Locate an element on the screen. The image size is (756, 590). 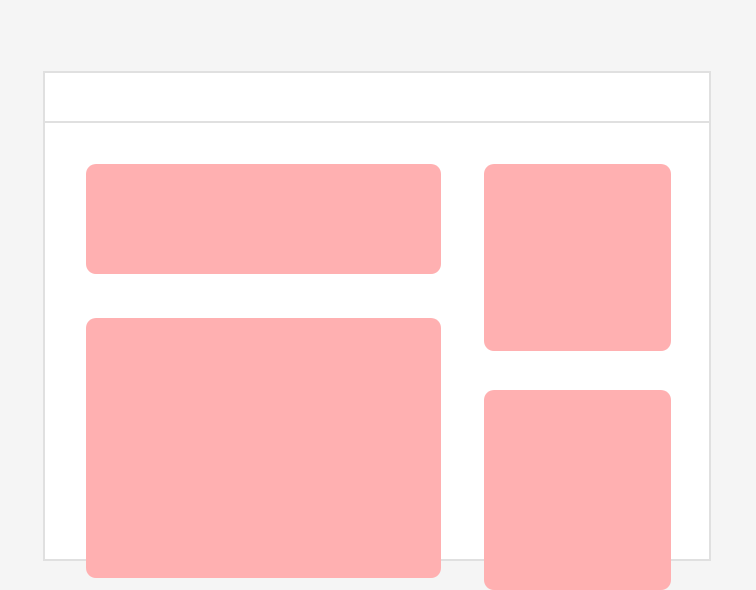
placeholder-card-main-top is located at coordinates (263, 219).